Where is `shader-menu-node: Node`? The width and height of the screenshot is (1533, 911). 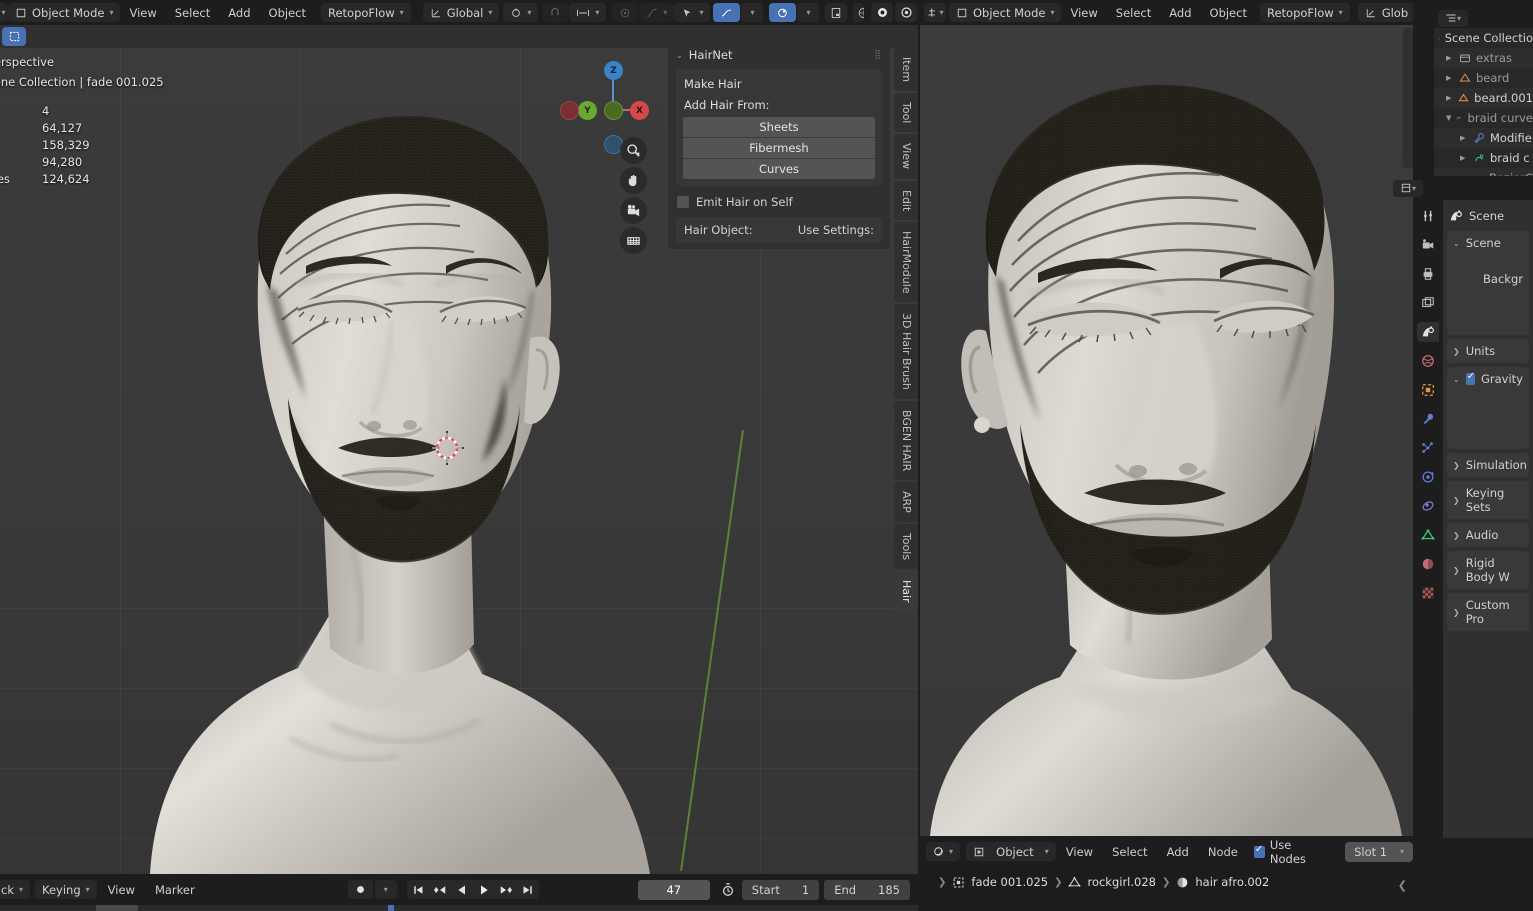
shader-menu-node: Node is located at coordinates (1223, 852).